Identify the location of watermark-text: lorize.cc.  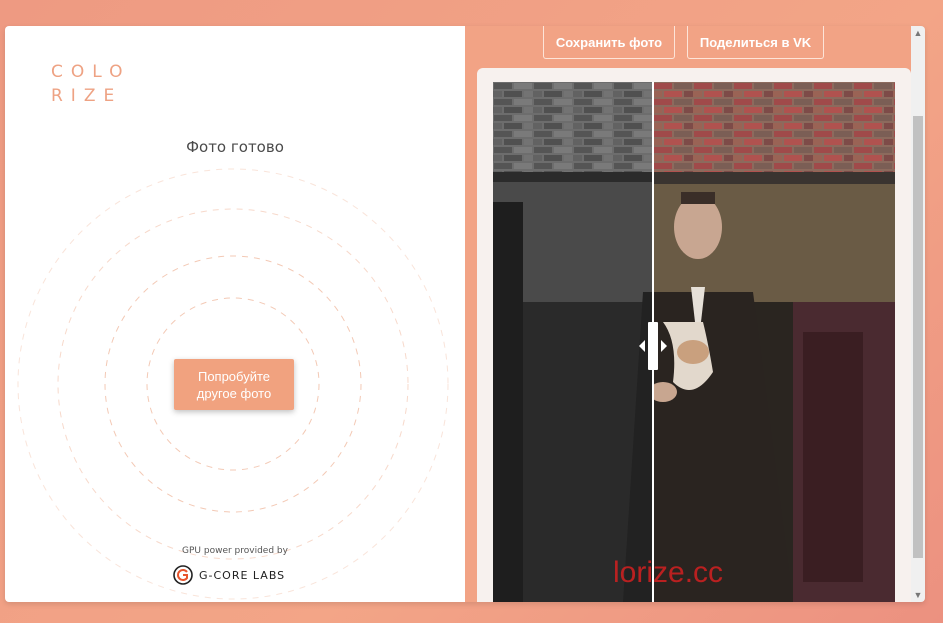
(668, 572).